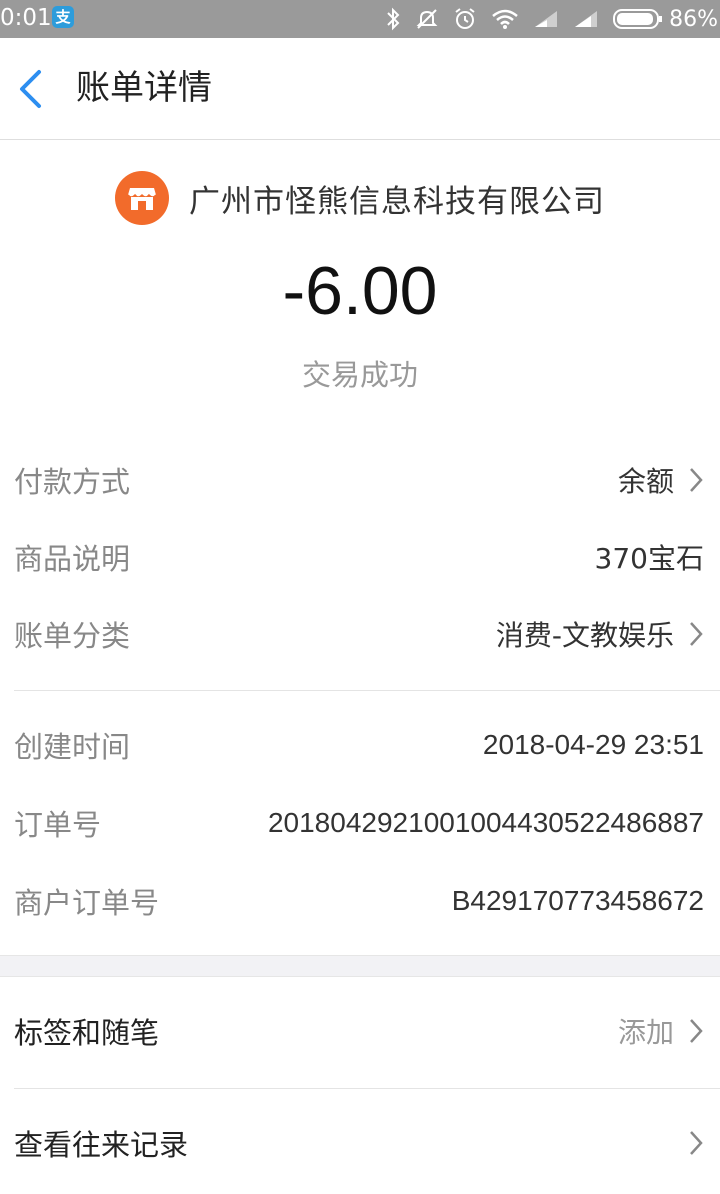  Describe the element at coordinates (101, 1145) in the screenshot. I see `history-label: 查看往来记录` at that location.